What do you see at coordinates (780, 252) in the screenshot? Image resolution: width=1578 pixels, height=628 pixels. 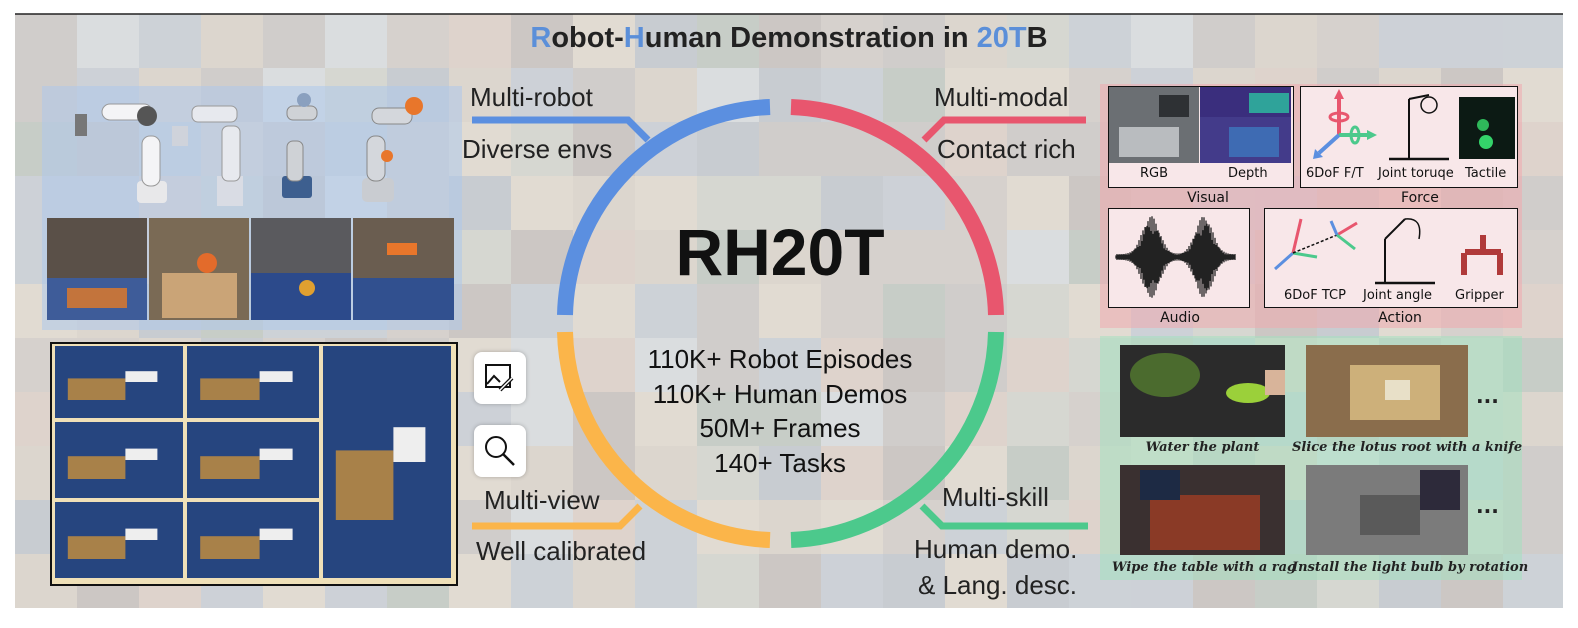 I see `center-name: RH20T` at bounding box center [780, 252].